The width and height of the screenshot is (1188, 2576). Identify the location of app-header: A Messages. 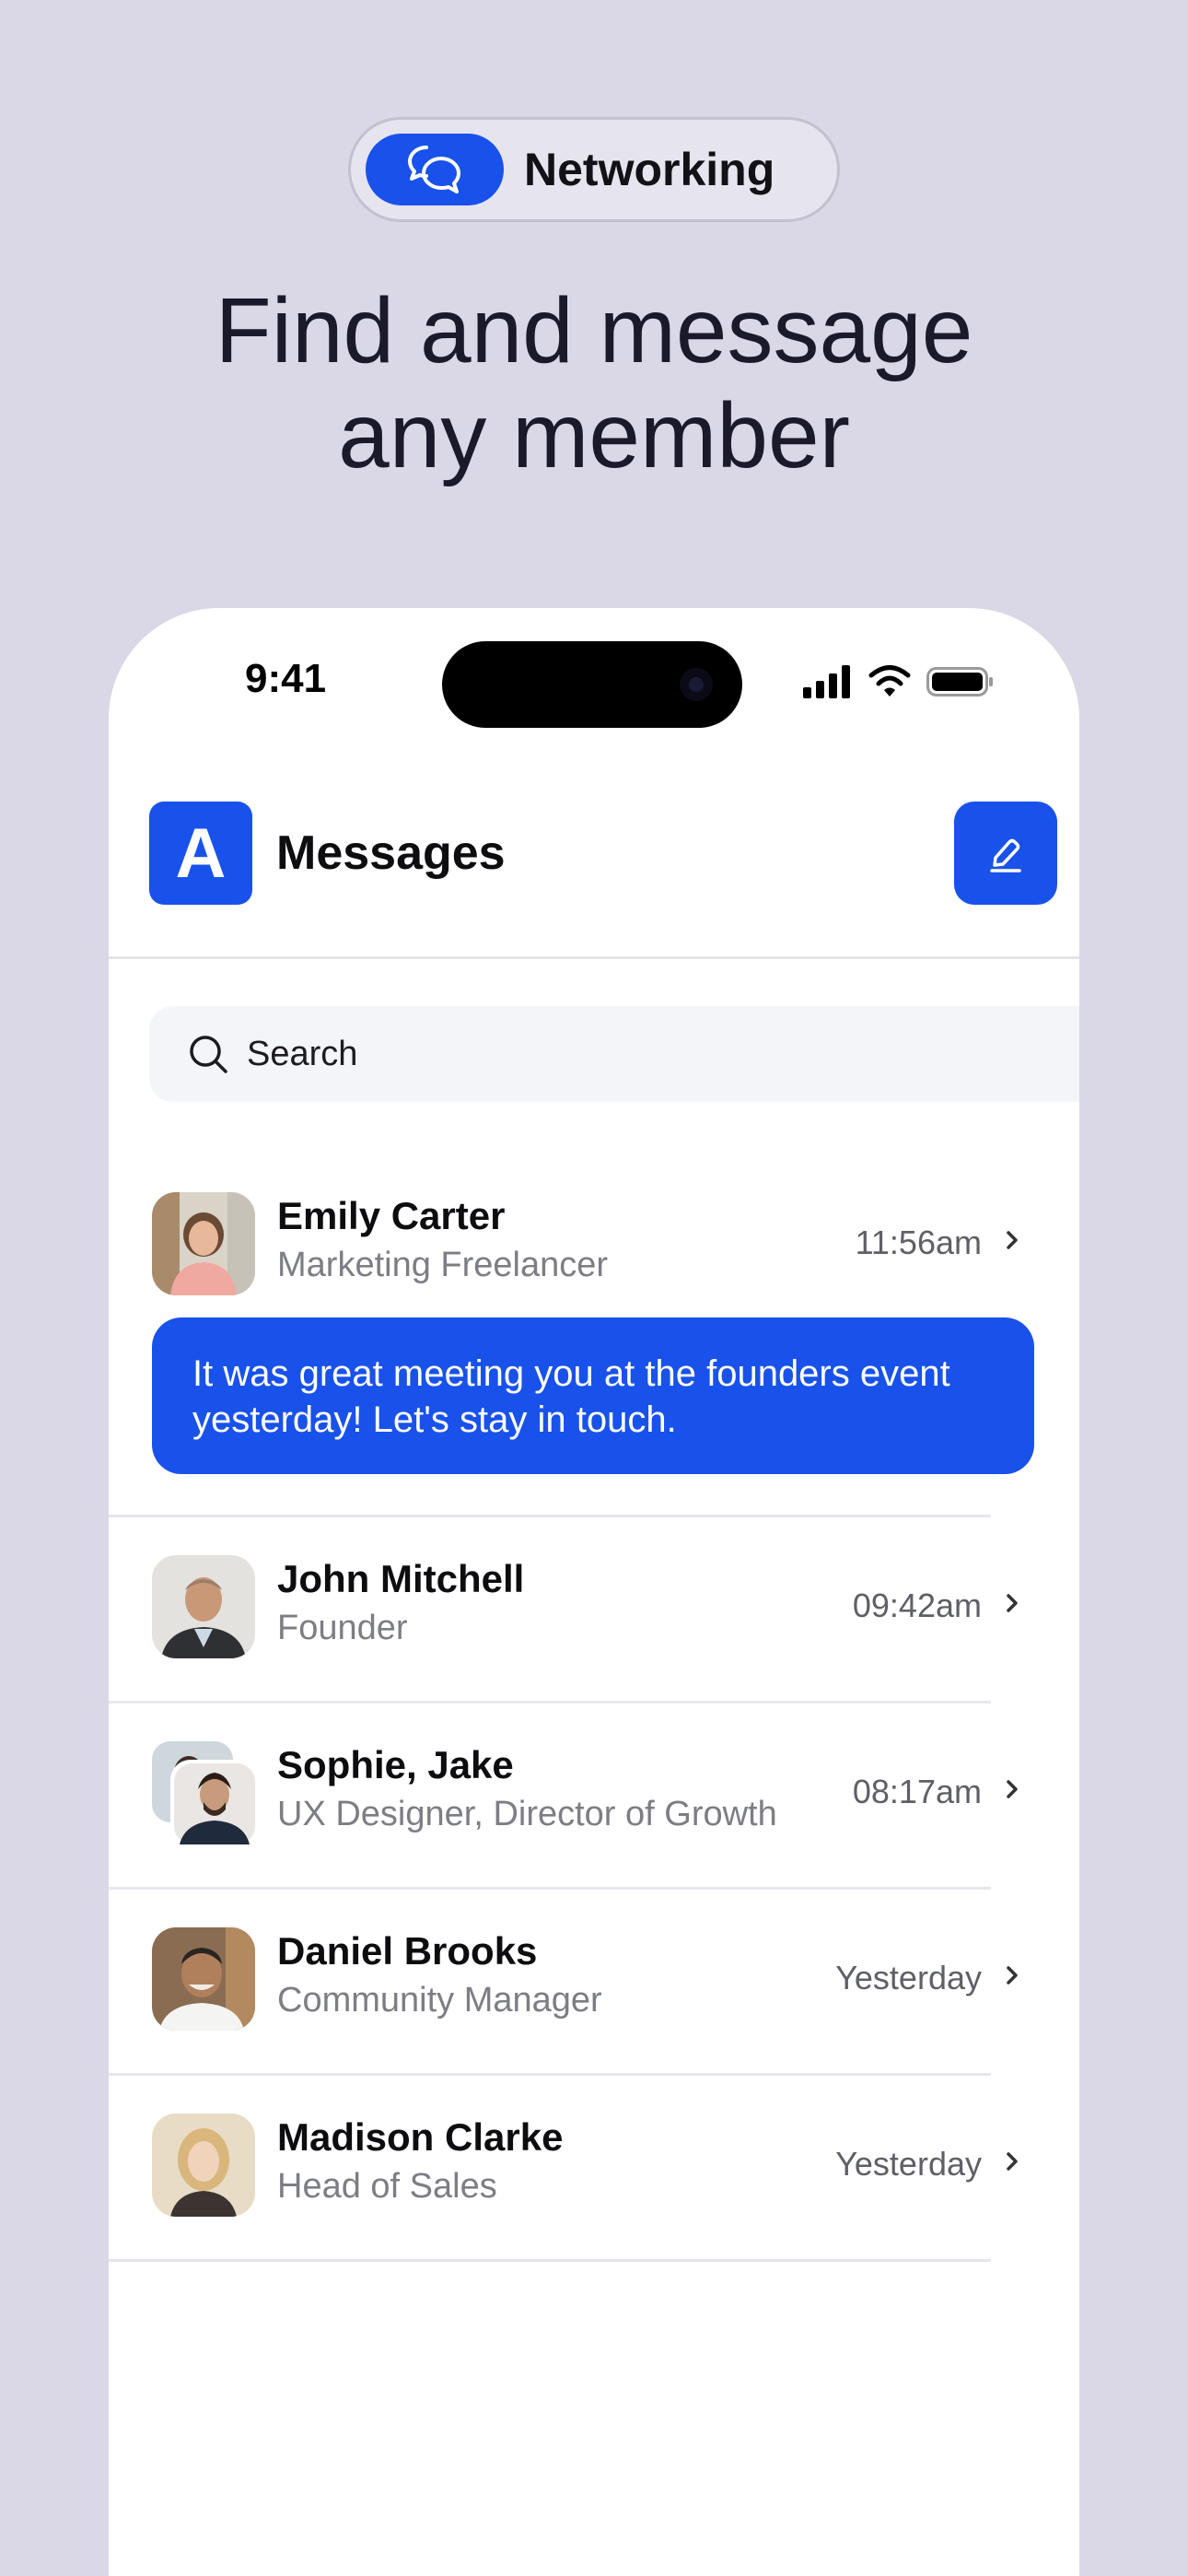
(614, 853).